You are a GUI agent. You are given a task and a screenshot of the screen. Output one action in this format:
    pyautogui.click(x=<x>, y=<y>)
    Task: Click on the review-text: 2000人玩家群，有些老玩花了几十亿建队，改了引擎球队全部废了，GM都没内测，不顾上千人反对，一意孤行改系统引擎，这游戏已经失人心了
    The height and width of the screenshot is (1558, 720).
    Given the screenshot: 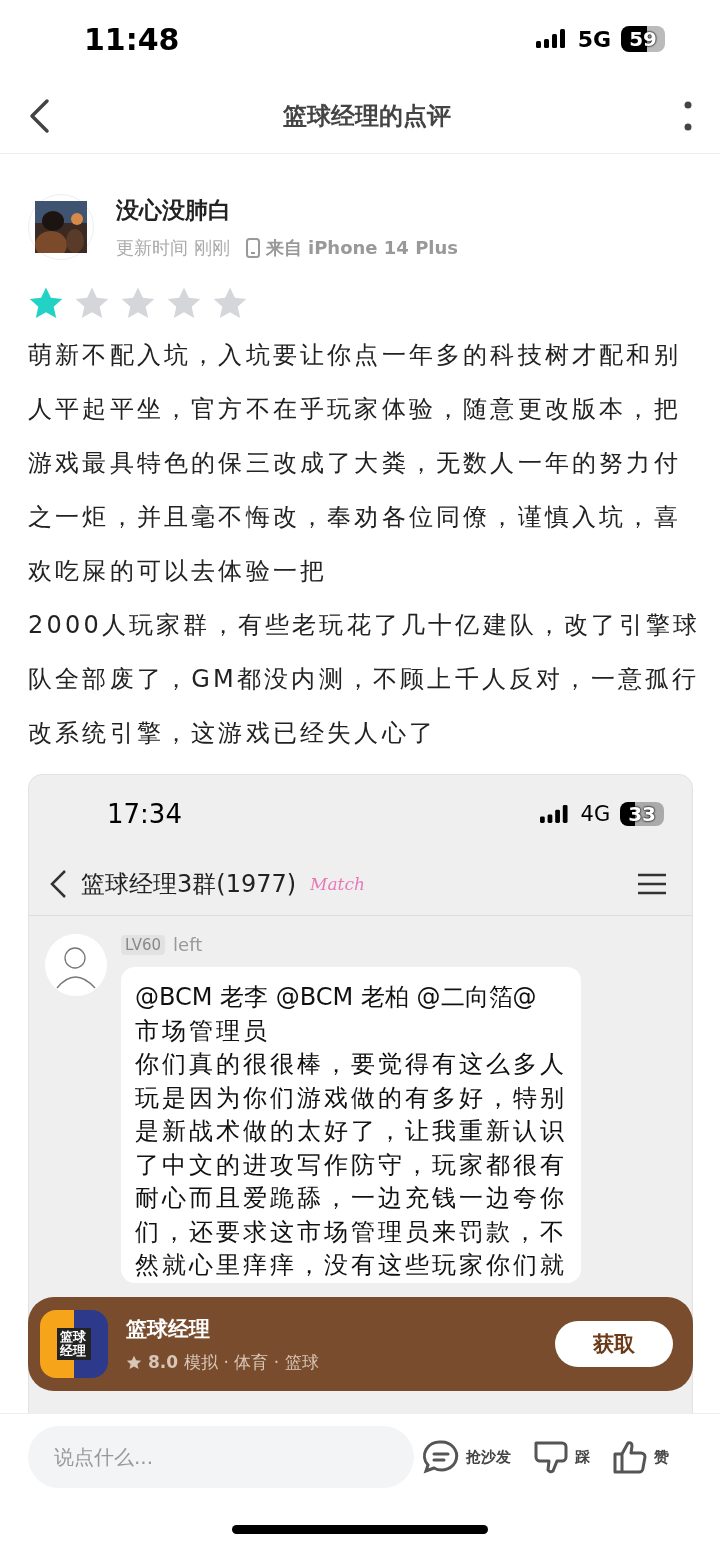 What is the action you would take?
    pyautogui.click(x=365, y=679)
    